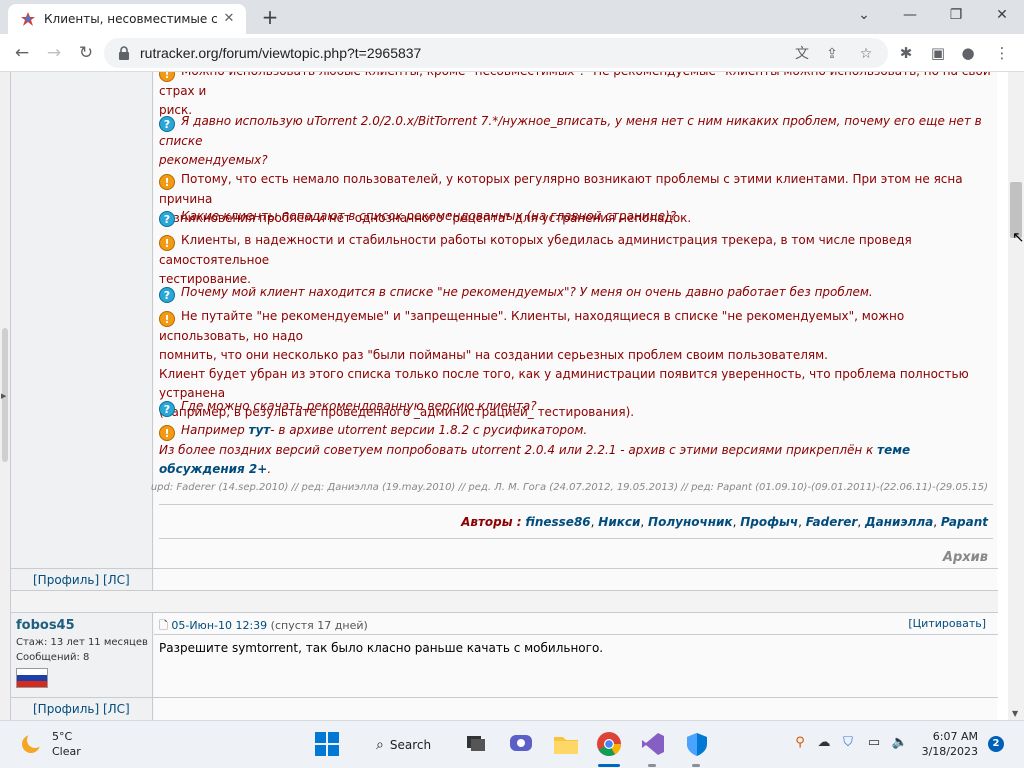 The height and width of the screenshot is (768, 1024). What do you see at coordinates (82, 642) in the screenshot?
I see `user-stazh: Стаж: 13 лет 11 месяцев` at bounding box center [82, 642].